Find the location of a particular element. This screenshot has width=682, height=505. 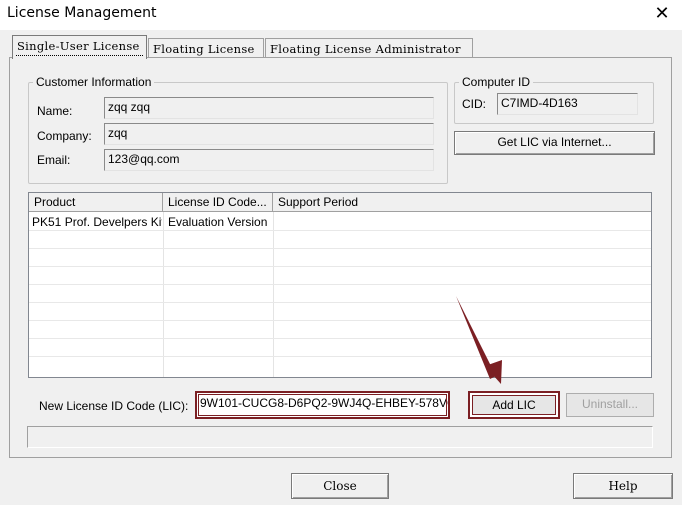

window-title: License Management is located at coordinates (82, 13).